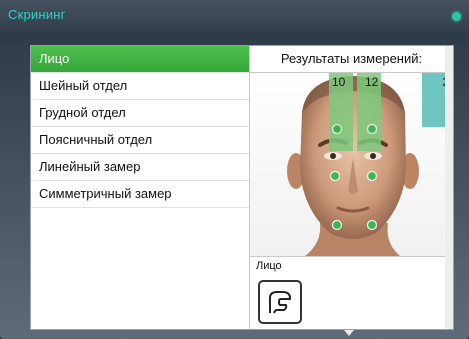 Image resolution: width=469 pixels, height=339 pixels. I want to click on window-title: Скрининг, so click(37, 14).